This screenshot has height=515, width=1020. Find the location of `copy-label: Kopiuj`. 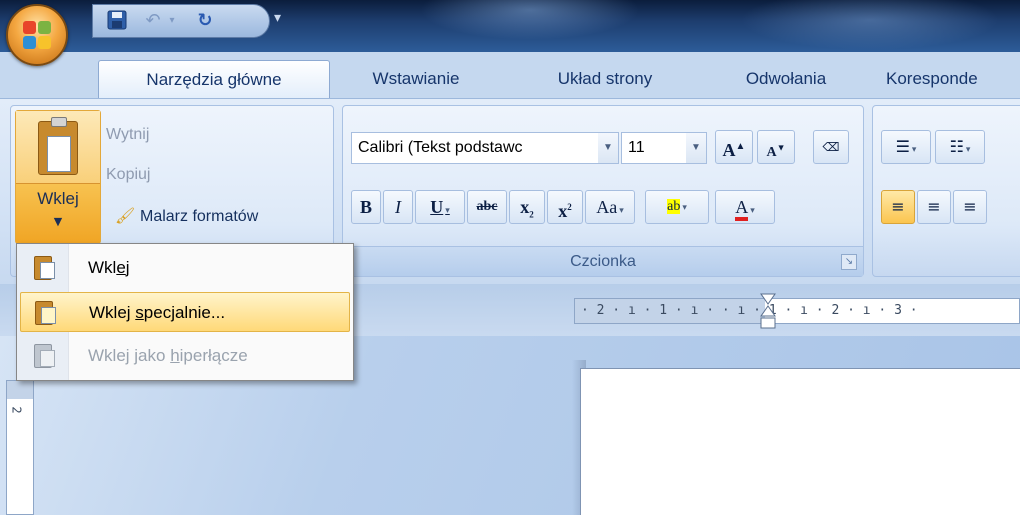

copy-label: Kopiuj is located at coordinates (128, 174).